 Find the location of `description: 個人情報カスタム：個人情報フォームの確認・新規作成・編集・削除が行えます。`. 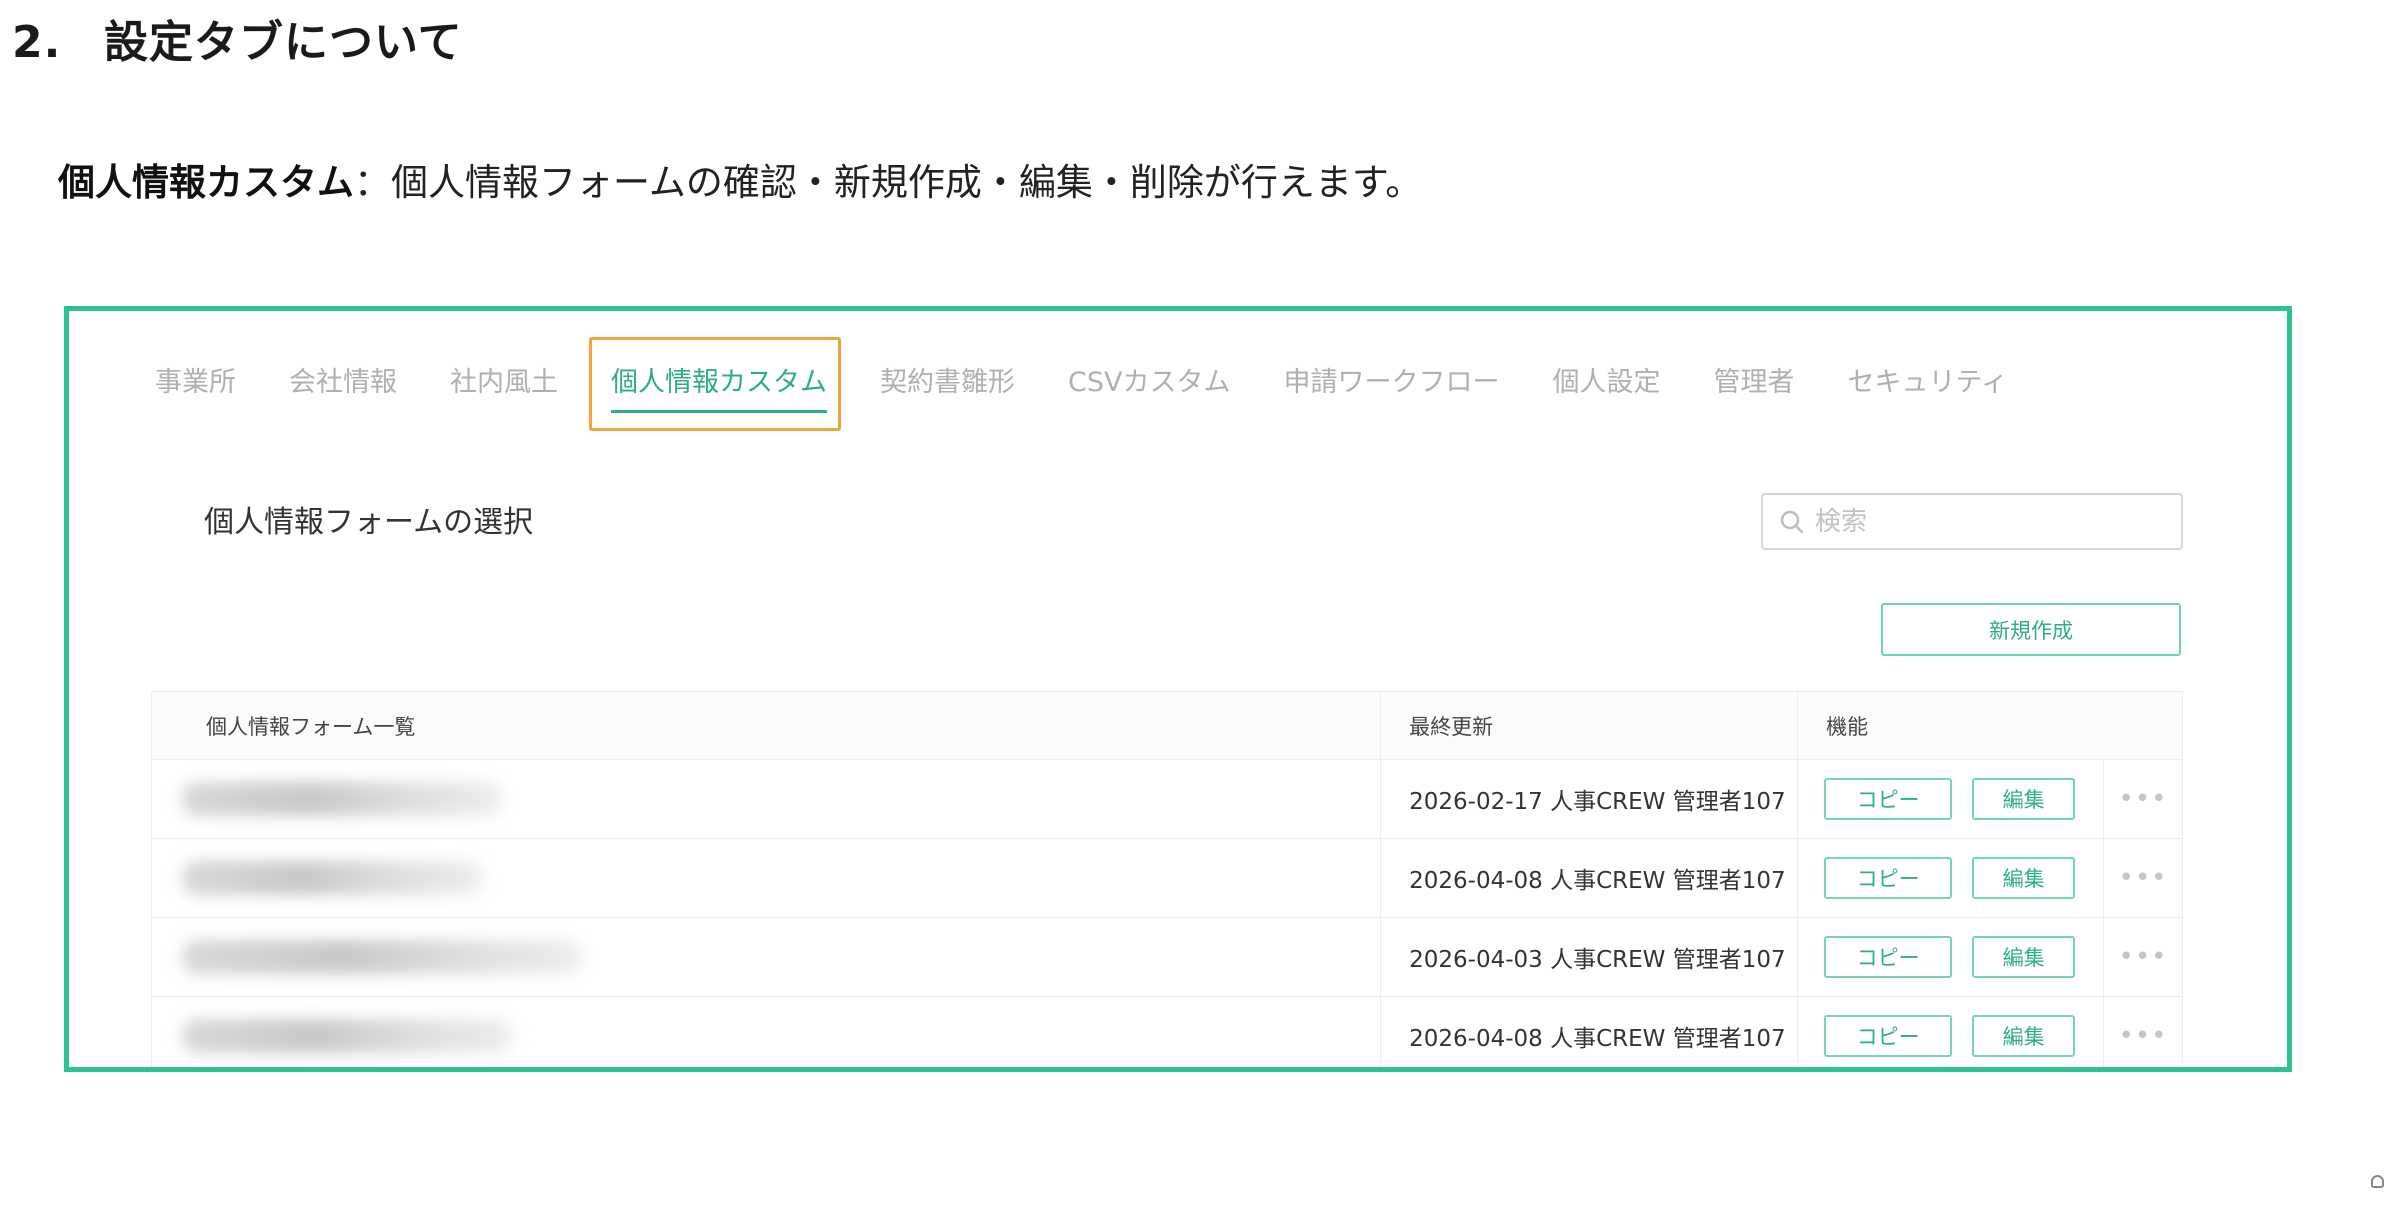

description: 個人情報カスタム：個人情報フォームの確認・新規作成・編集・削除が行えます。 is located at coordinates (740, 179).